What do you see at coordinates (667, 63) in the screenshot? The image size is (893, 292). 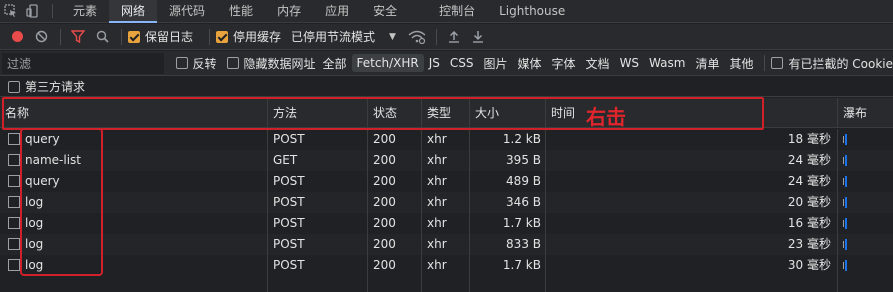 I see `filter-type-9: Wasm` at bounding box center [667, 63].